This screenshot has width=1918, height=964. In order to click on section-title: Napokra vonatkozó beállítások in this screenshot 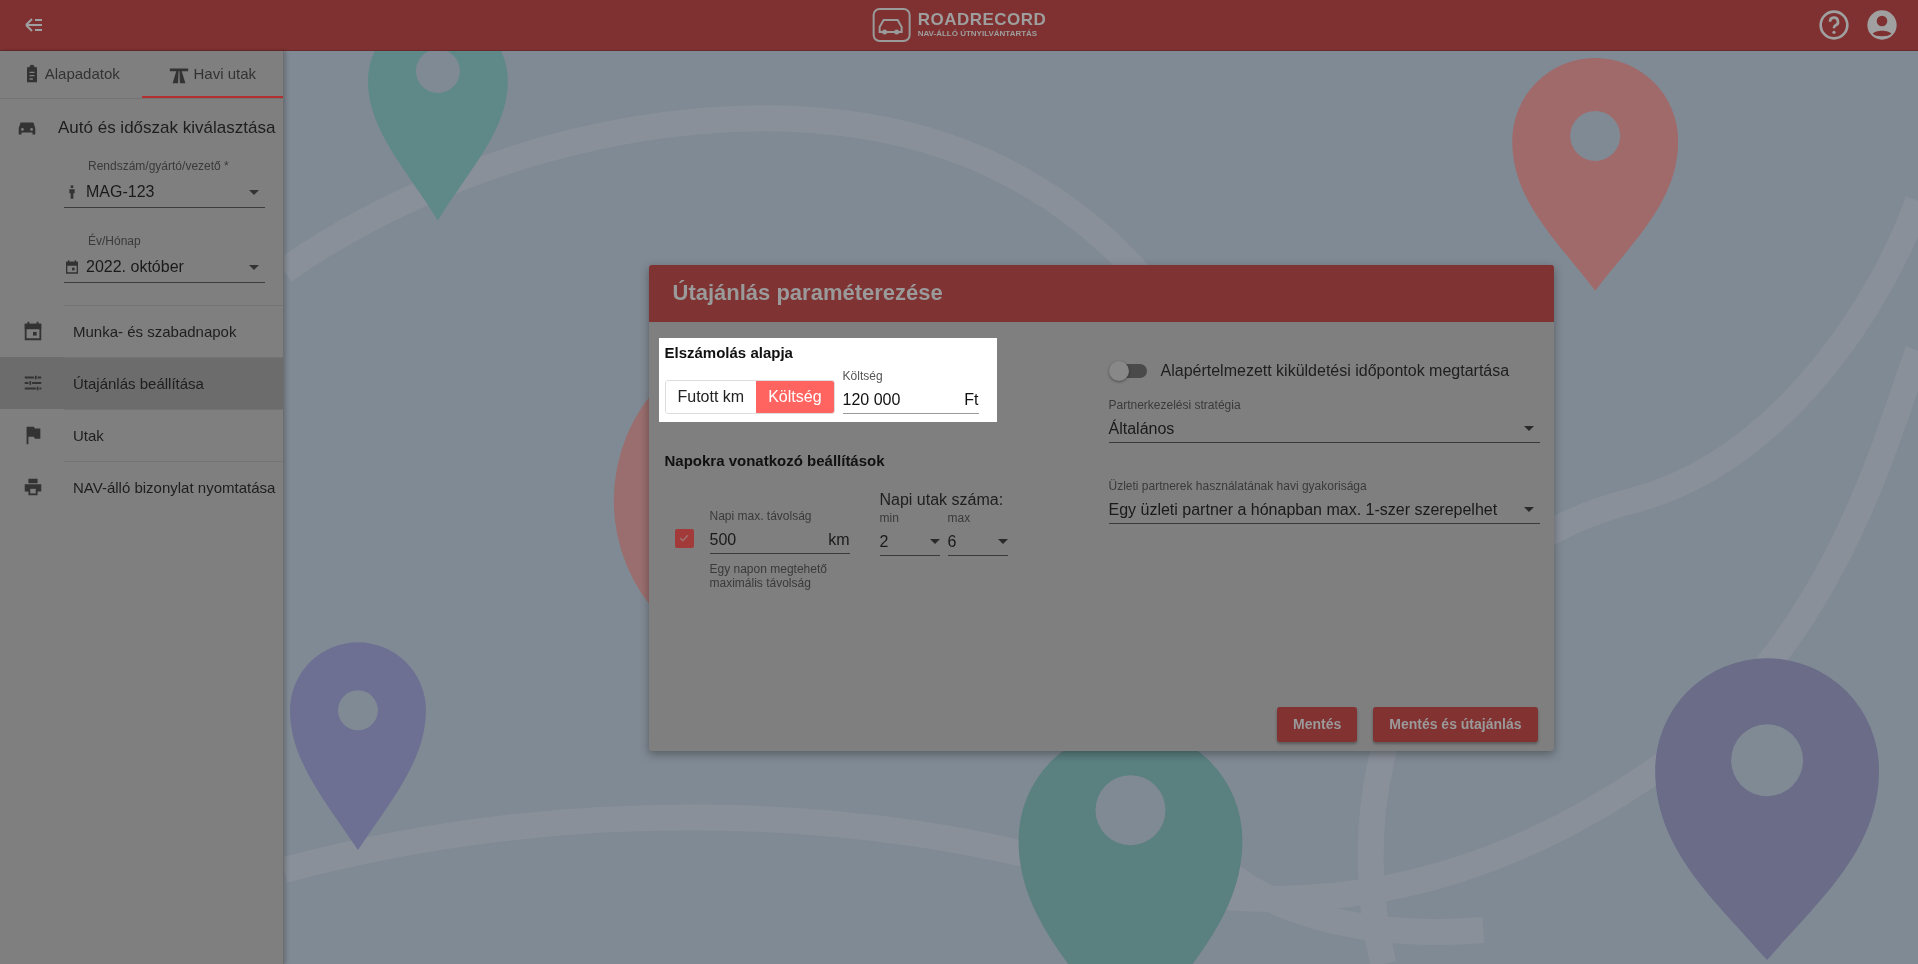, I will do `click(775, 460)`.